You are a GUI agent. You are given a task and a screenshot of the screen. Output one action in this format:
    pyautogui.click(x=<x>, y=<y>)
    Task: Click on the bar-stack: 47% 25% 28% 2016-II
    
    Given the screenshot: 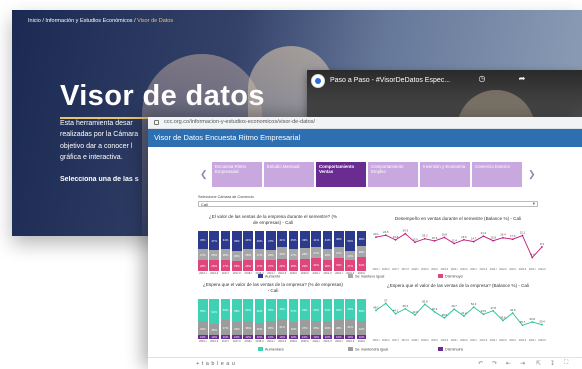 What is the action you would take?
    pyautogui.click(x=214, y=253)
    